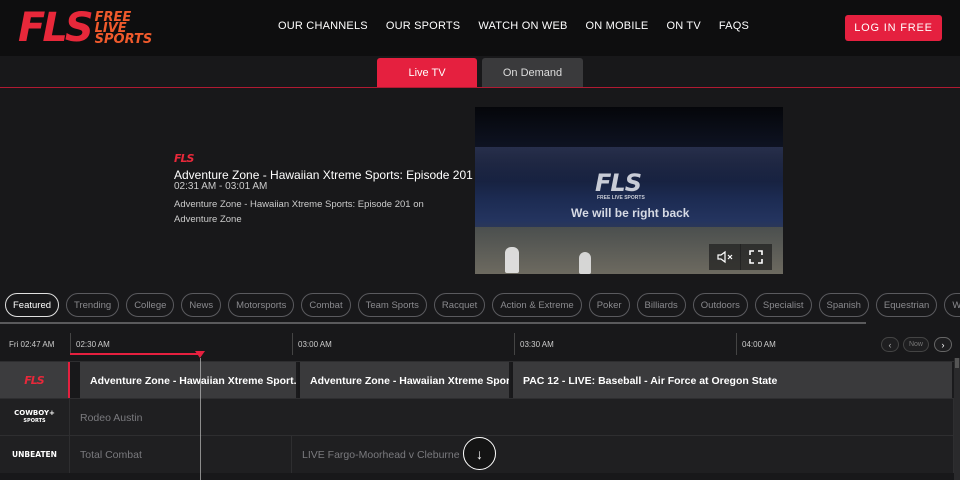  Describe the element at coordinates (34, 413) in the screenshot. I see `channel-cowboy-name: COWBOY+` at that location.